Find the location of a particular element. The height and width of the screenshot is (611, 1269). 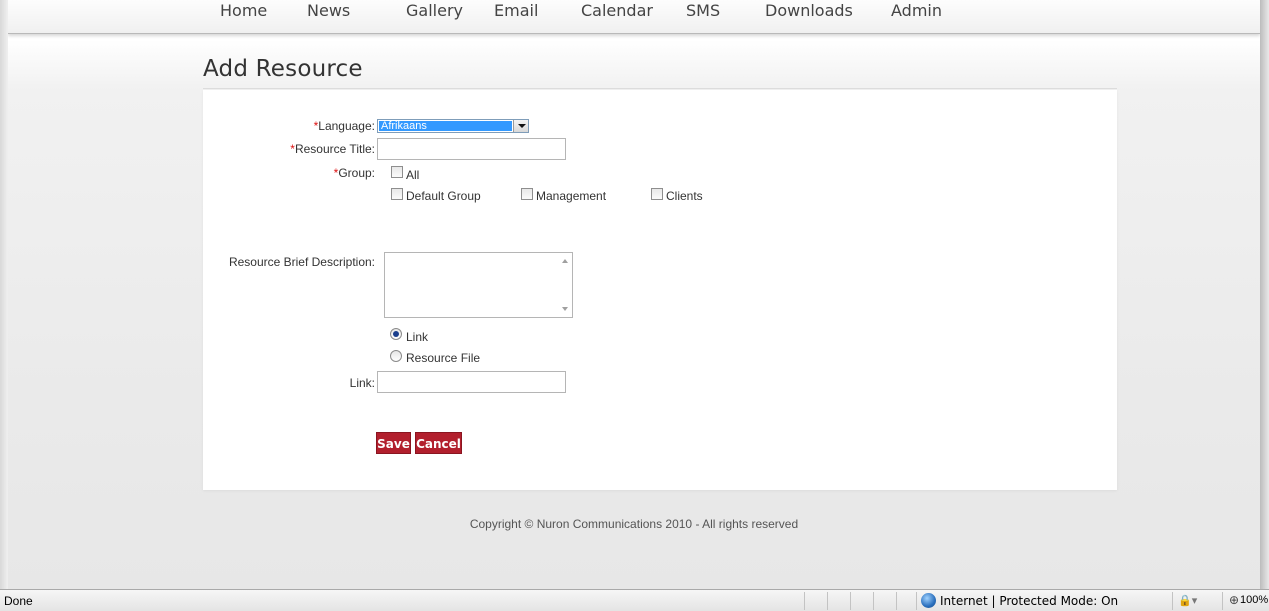

zoom-icon: ⊕ is located at coordinates (1234, 600).